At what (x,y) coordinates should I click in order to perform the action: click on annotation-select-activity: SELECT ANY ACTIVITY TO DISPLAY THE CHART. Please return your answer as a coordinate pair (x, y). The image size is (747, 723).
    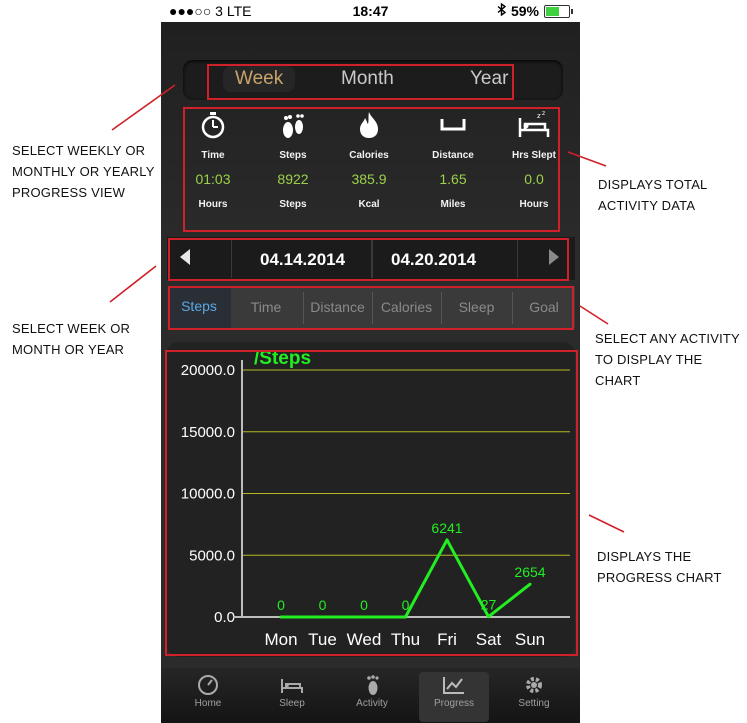
    Looking at the image, I should click on (667, 359).